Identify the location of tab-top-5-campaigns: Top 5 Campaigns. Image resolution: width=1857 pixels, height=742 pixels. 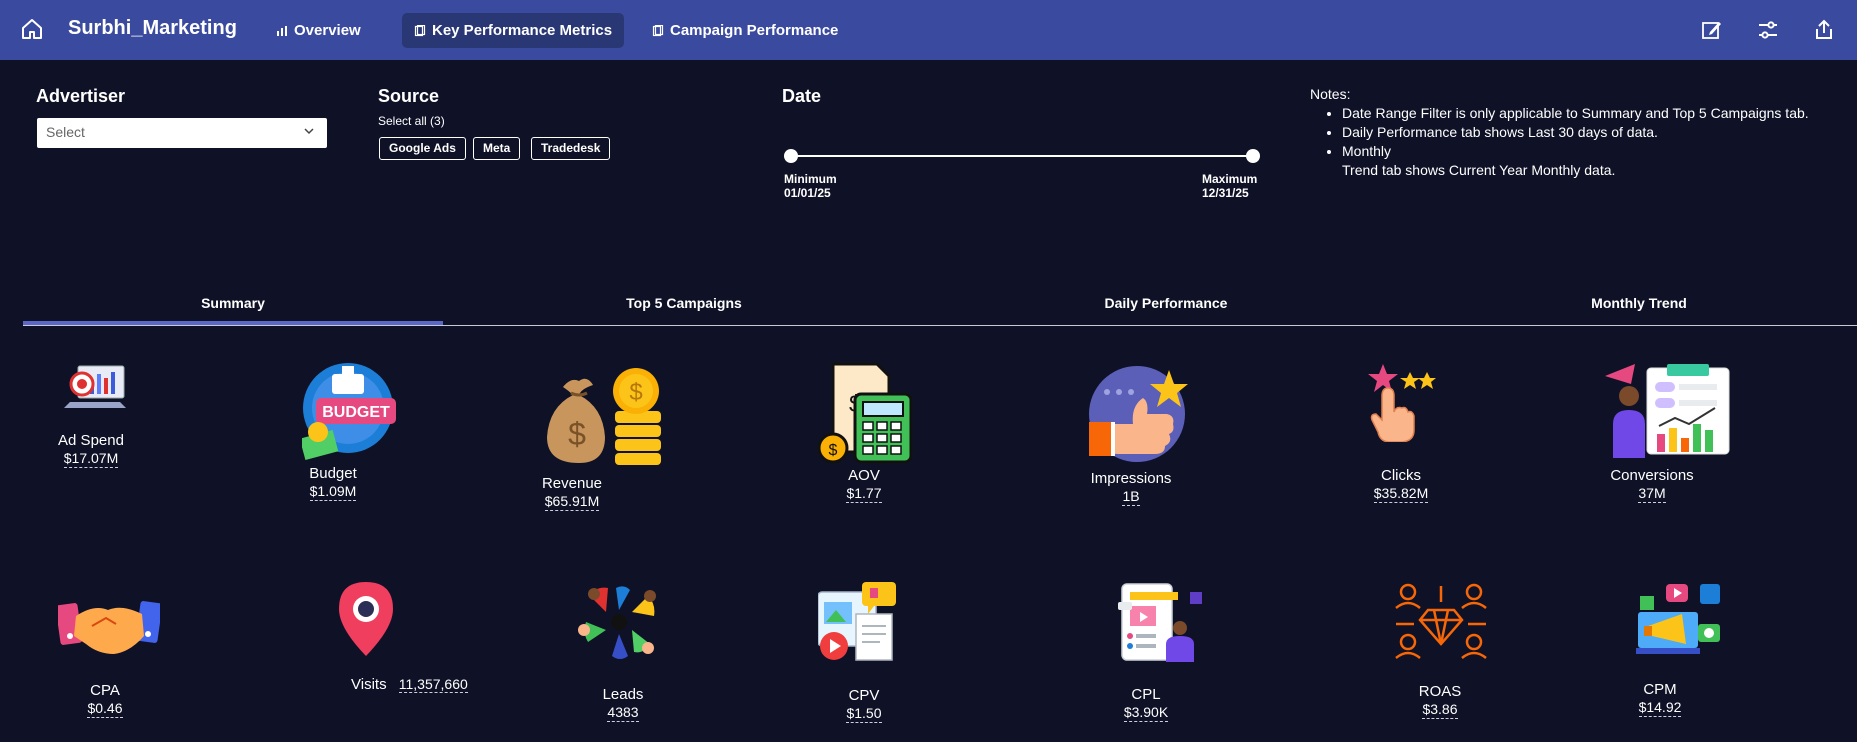
(684, 303).